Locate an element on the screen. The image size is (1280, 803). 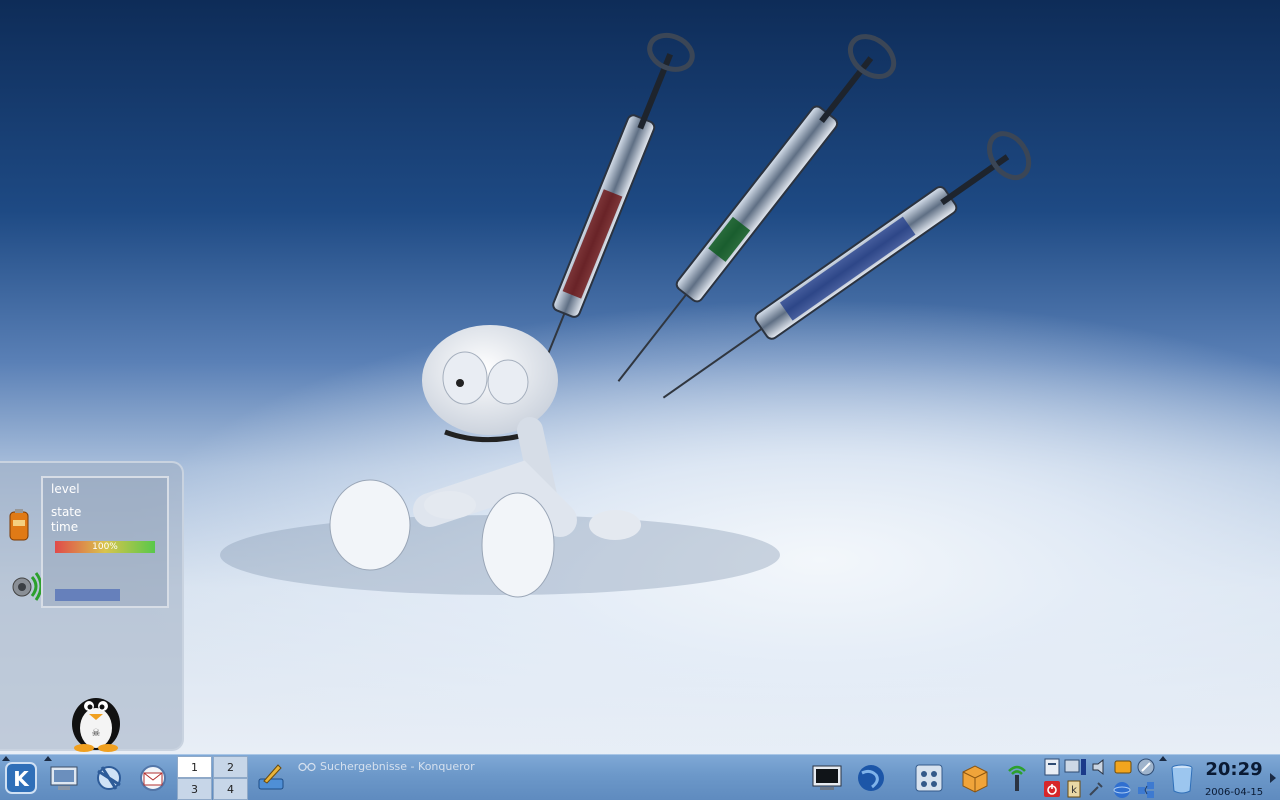
klipper-tray is located at coordinates (1052, 767).